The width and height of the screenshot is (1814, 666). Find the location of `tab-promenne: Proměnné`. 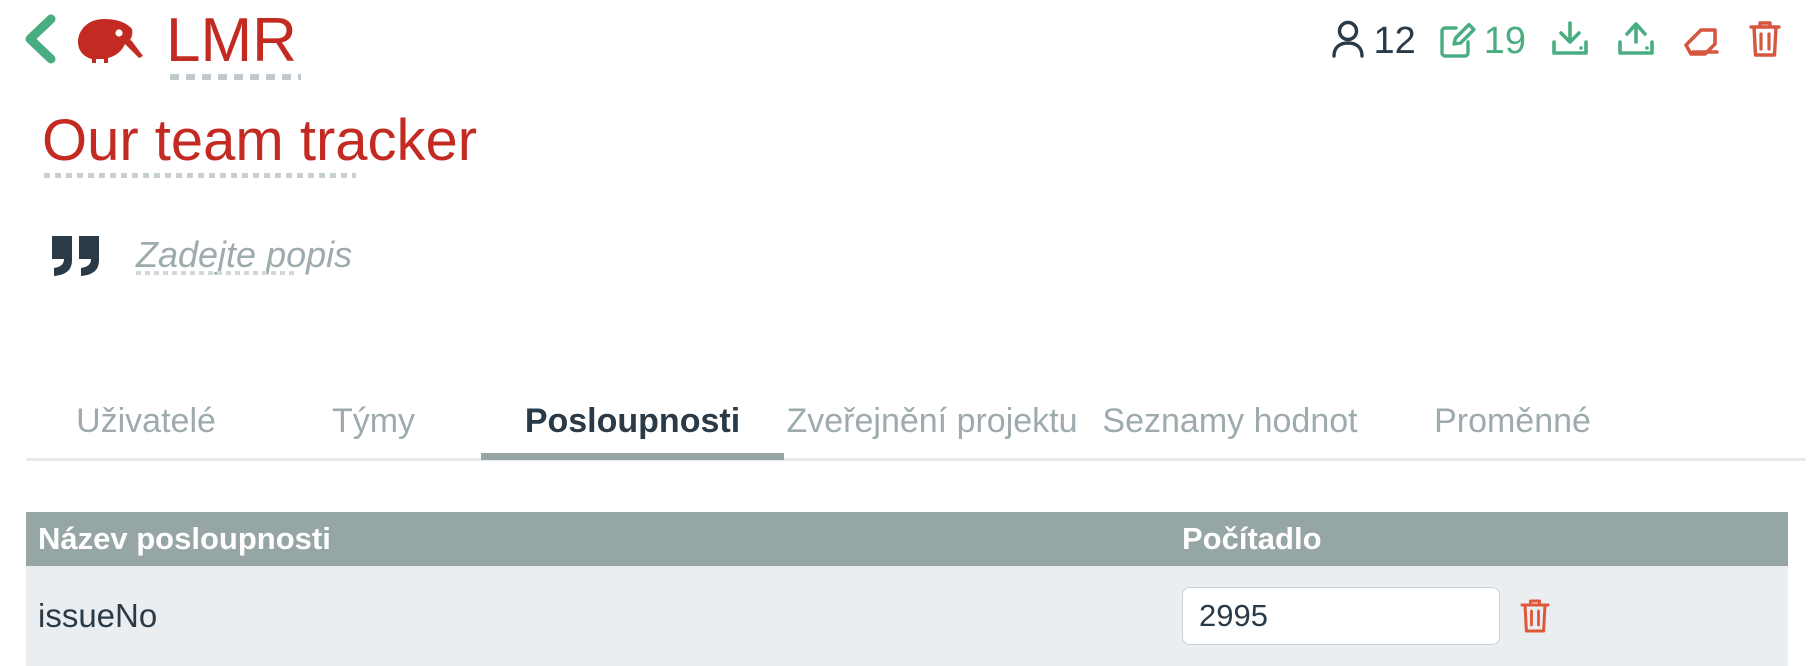

tab-promenne: Proměnné is located at coordinates (1512, 421).